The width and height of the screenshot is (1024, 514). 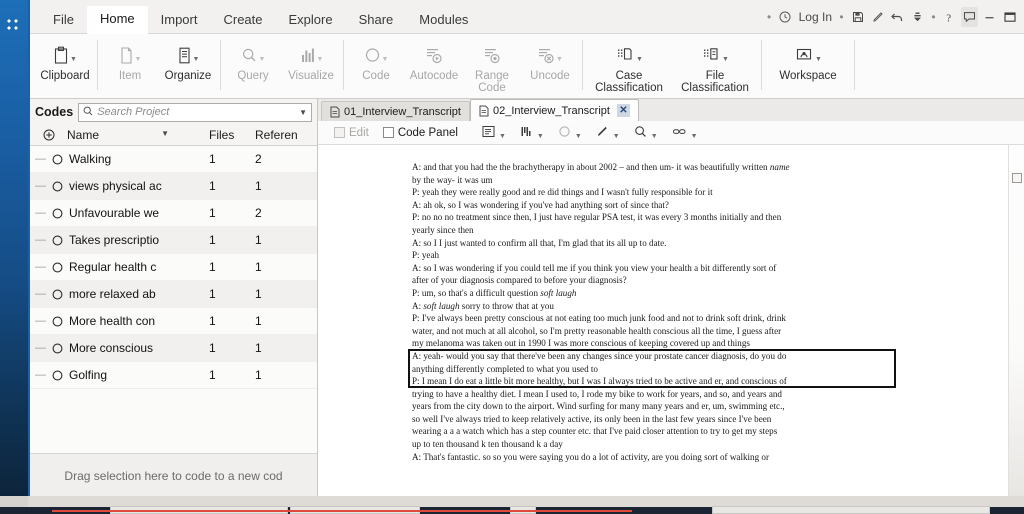 What do you see at coordinates (173, 267) in the screenshot?
I see `table-row: — Regular health c 1 1` at bounding box center [173, 267].